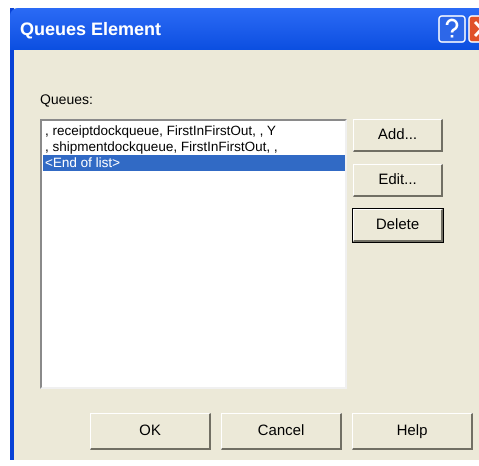 This screenshot has width=479, height=466. What do you see at coordinates (281, 431) in the screenshot?
I see `dialog-button: Cancel` at bounding box center [281, 431].